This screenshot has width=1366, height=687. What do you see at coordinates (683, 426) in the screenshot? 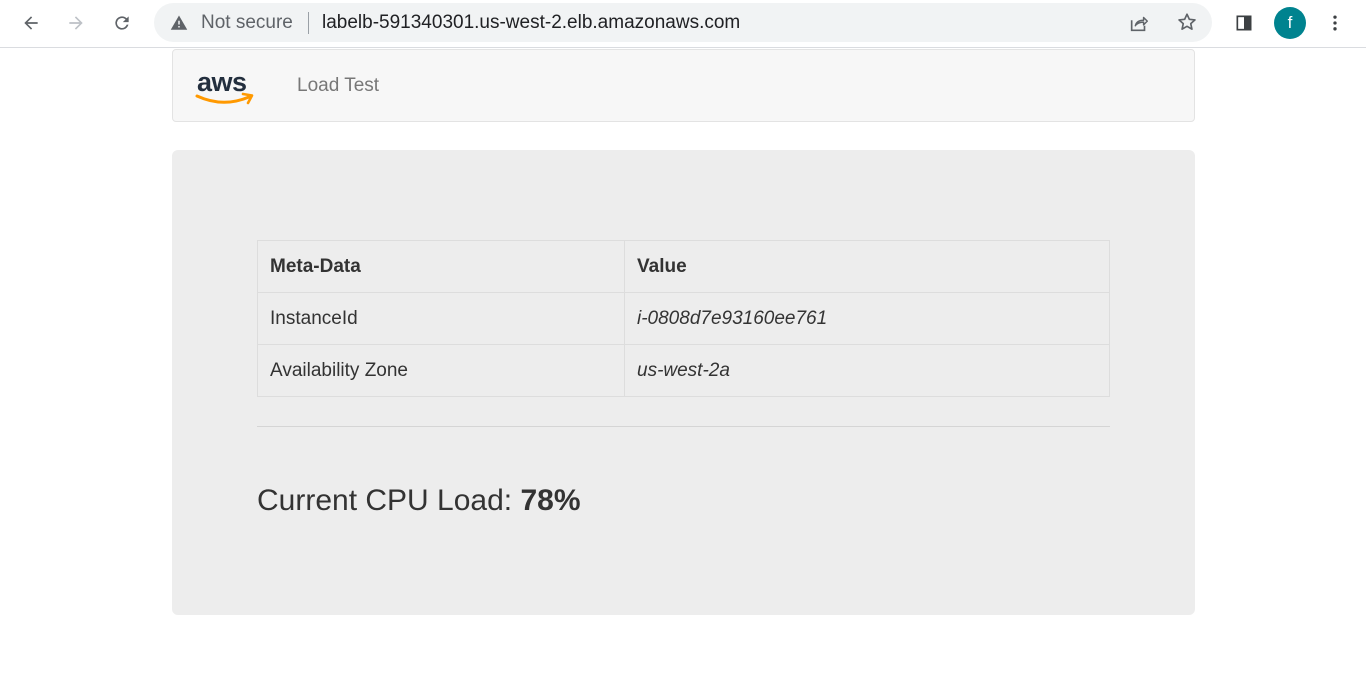
I see `horizontal-divider` at bounding box center [683, 426].